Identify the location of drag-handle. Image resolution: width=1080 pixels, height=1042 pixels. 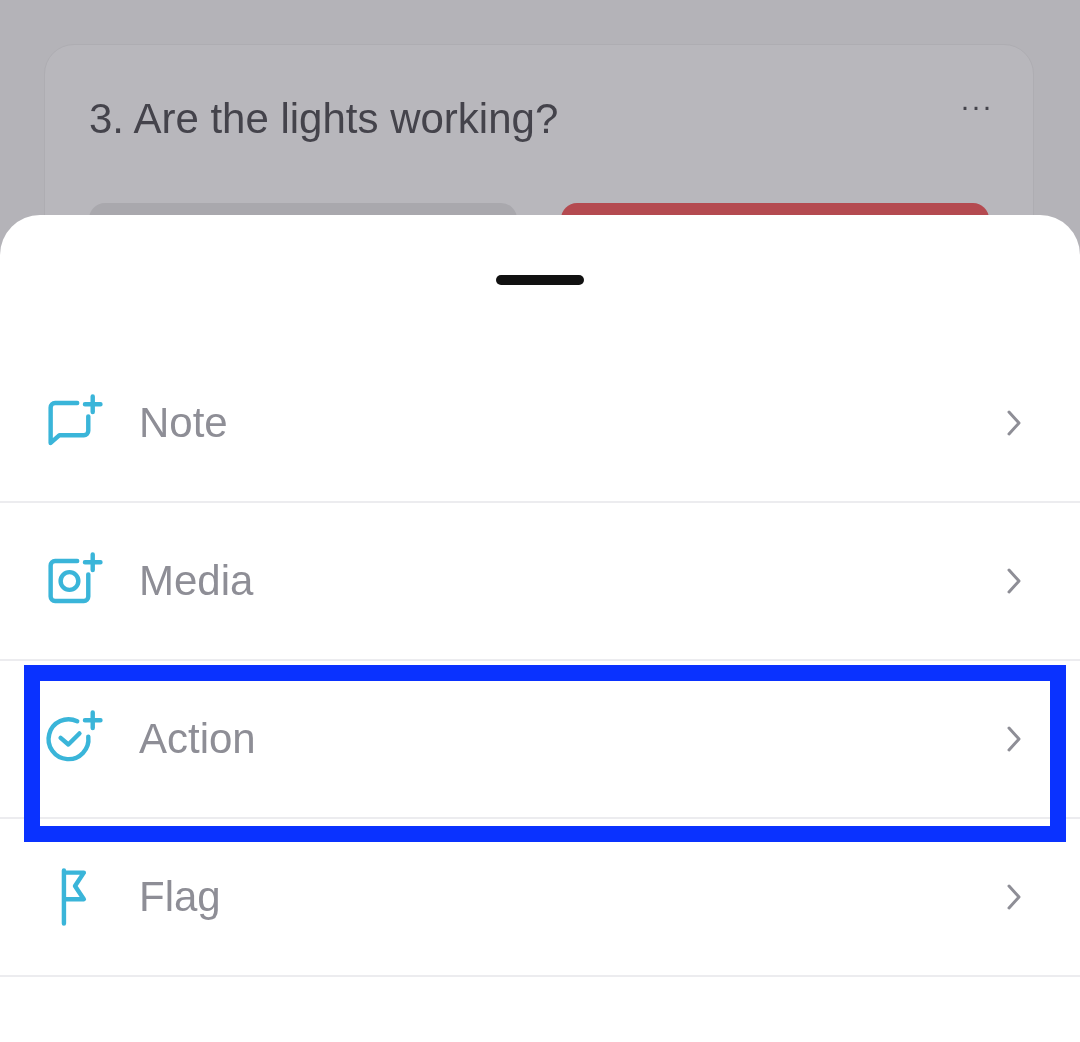
(540, 280).